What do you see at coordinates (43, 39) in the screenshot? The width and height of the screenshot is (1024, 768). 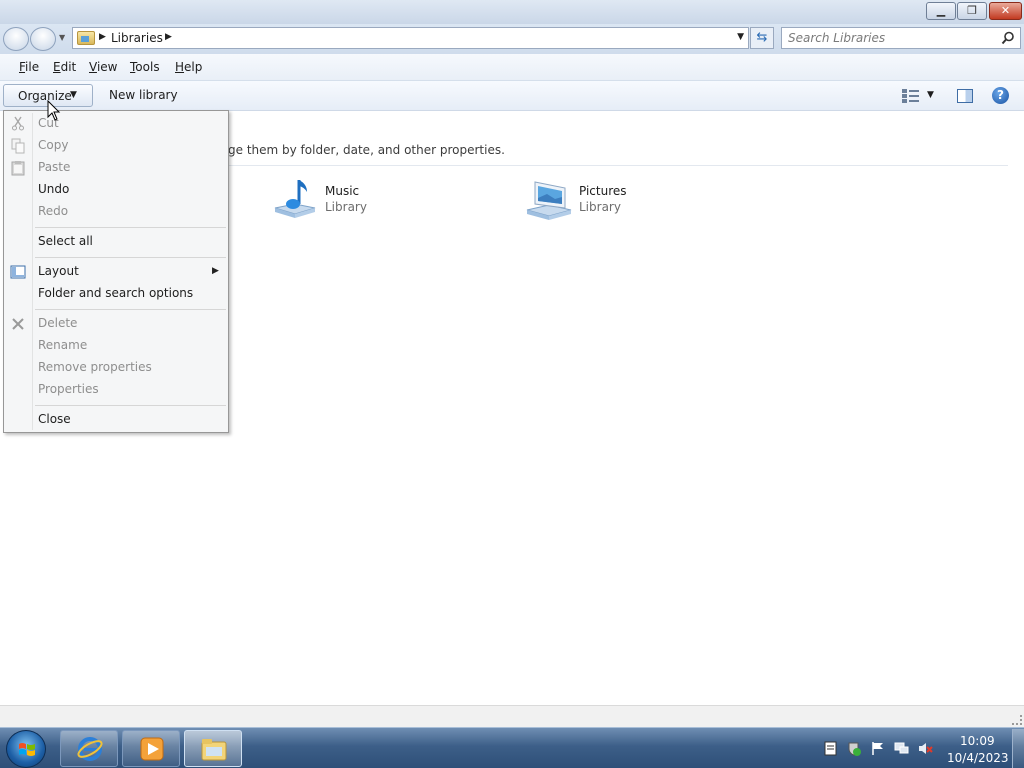 I see `forward-button` at bounding box center [43, 39].